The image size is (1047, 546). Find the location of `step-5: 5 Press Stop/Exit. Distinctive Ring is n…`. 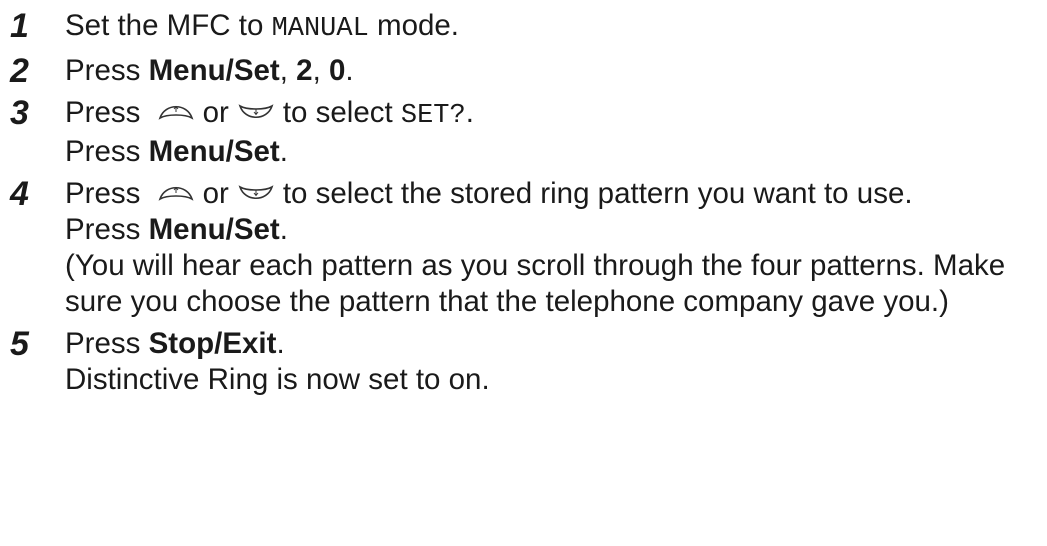

step-5: 5 Press Stop/Exit. Distinctive Ring is n… is located at coordinates (525, 362).